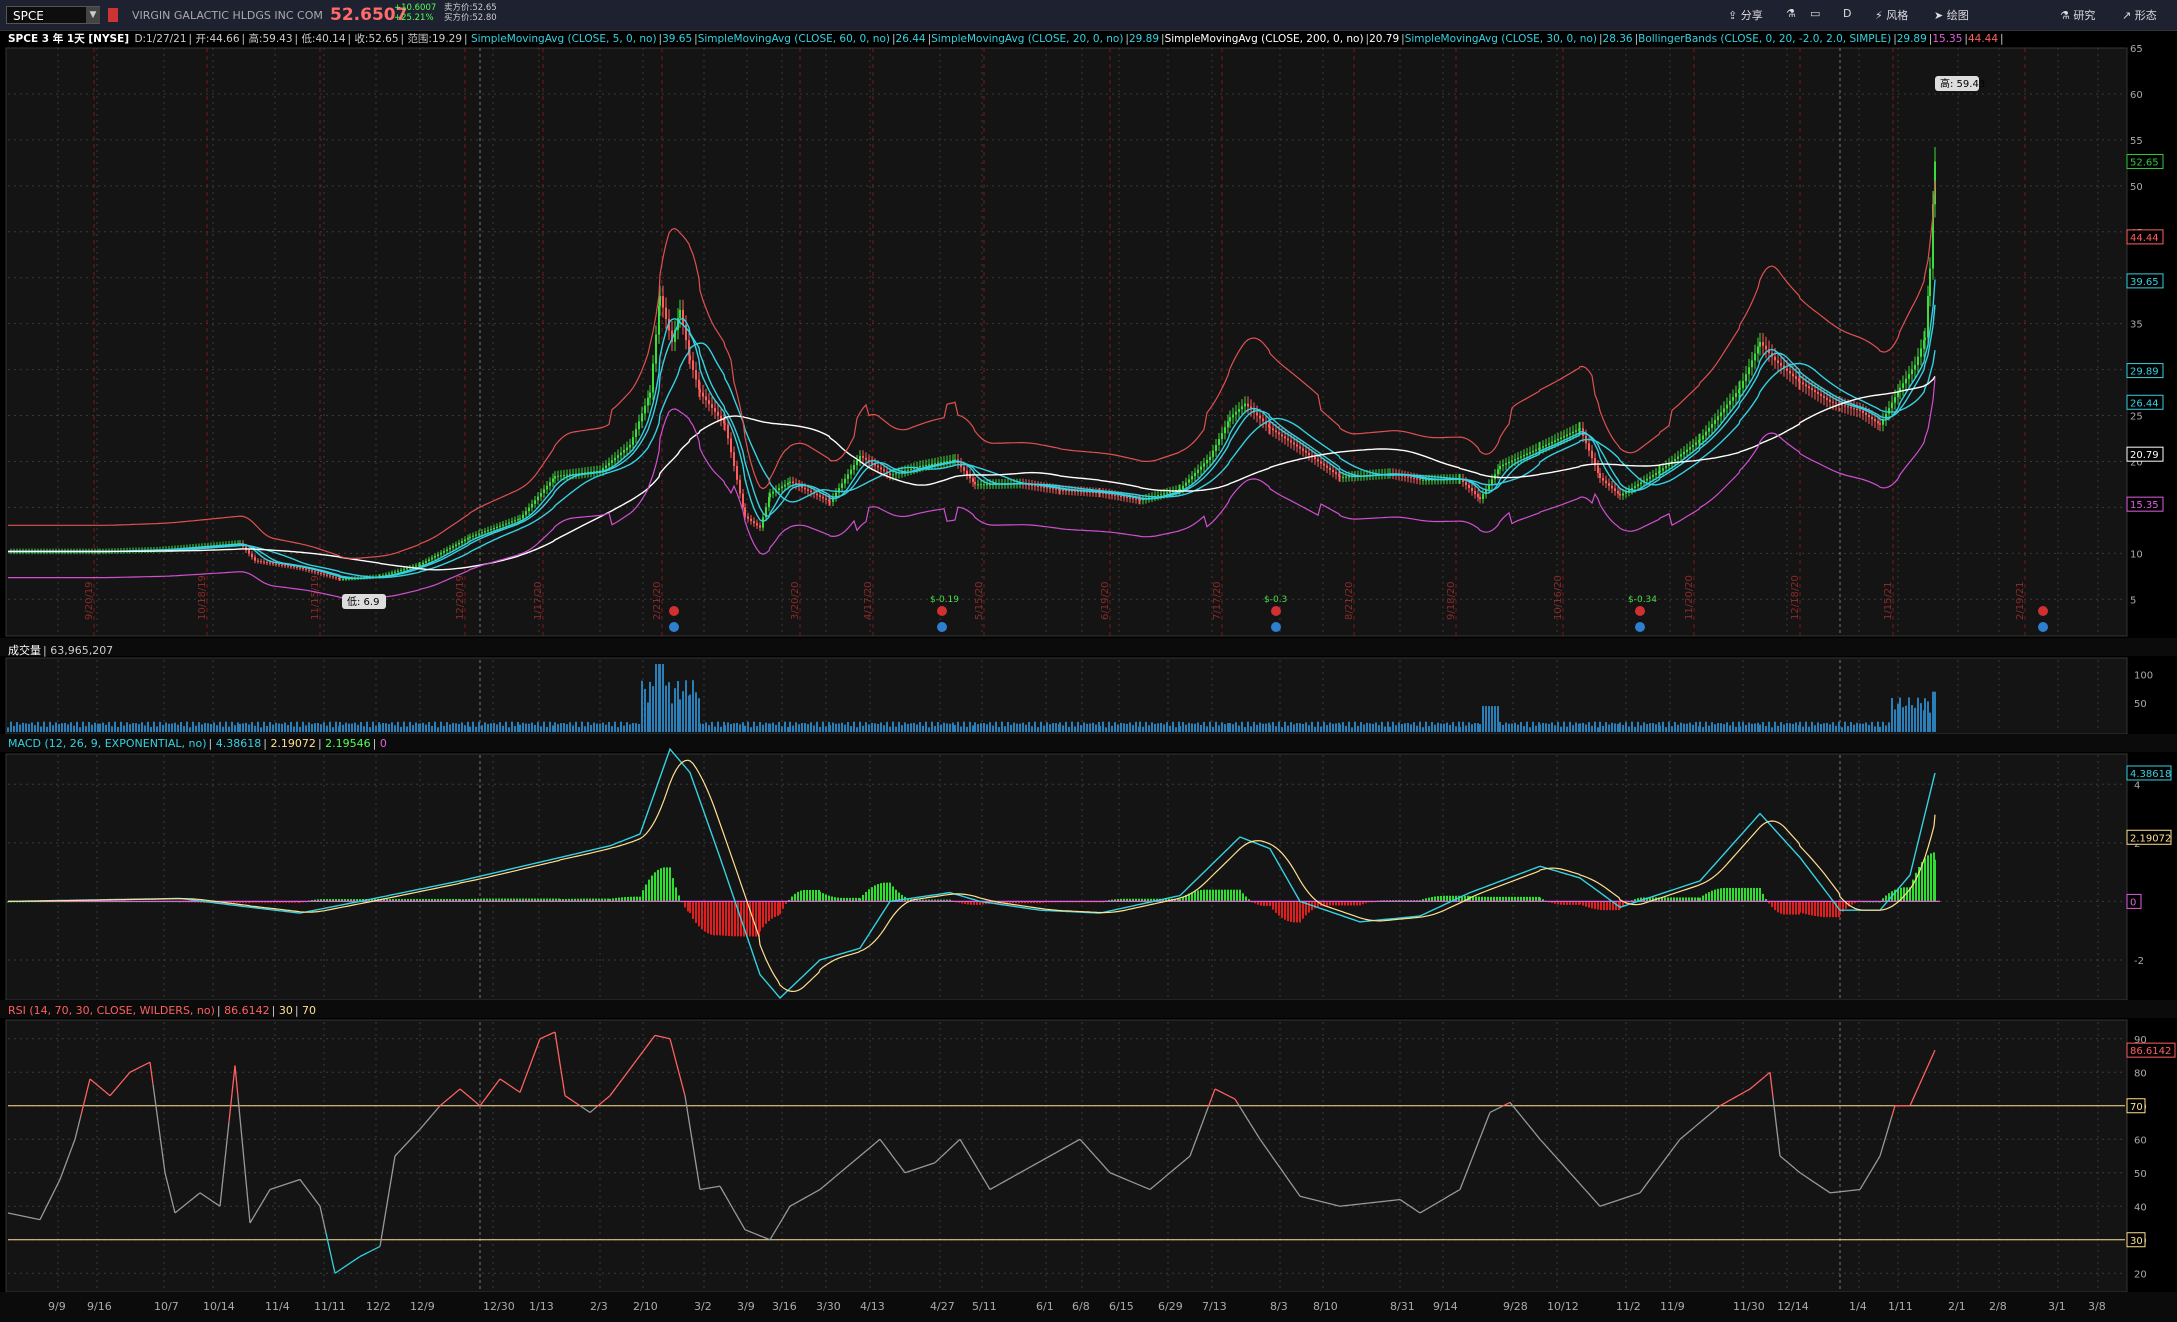 This screenshot has height=1322, width=2177. Describe the element at coordinates (61, 650) in the screenshot. I see `volume-header: 成交量 | 63,965,207` at that location.